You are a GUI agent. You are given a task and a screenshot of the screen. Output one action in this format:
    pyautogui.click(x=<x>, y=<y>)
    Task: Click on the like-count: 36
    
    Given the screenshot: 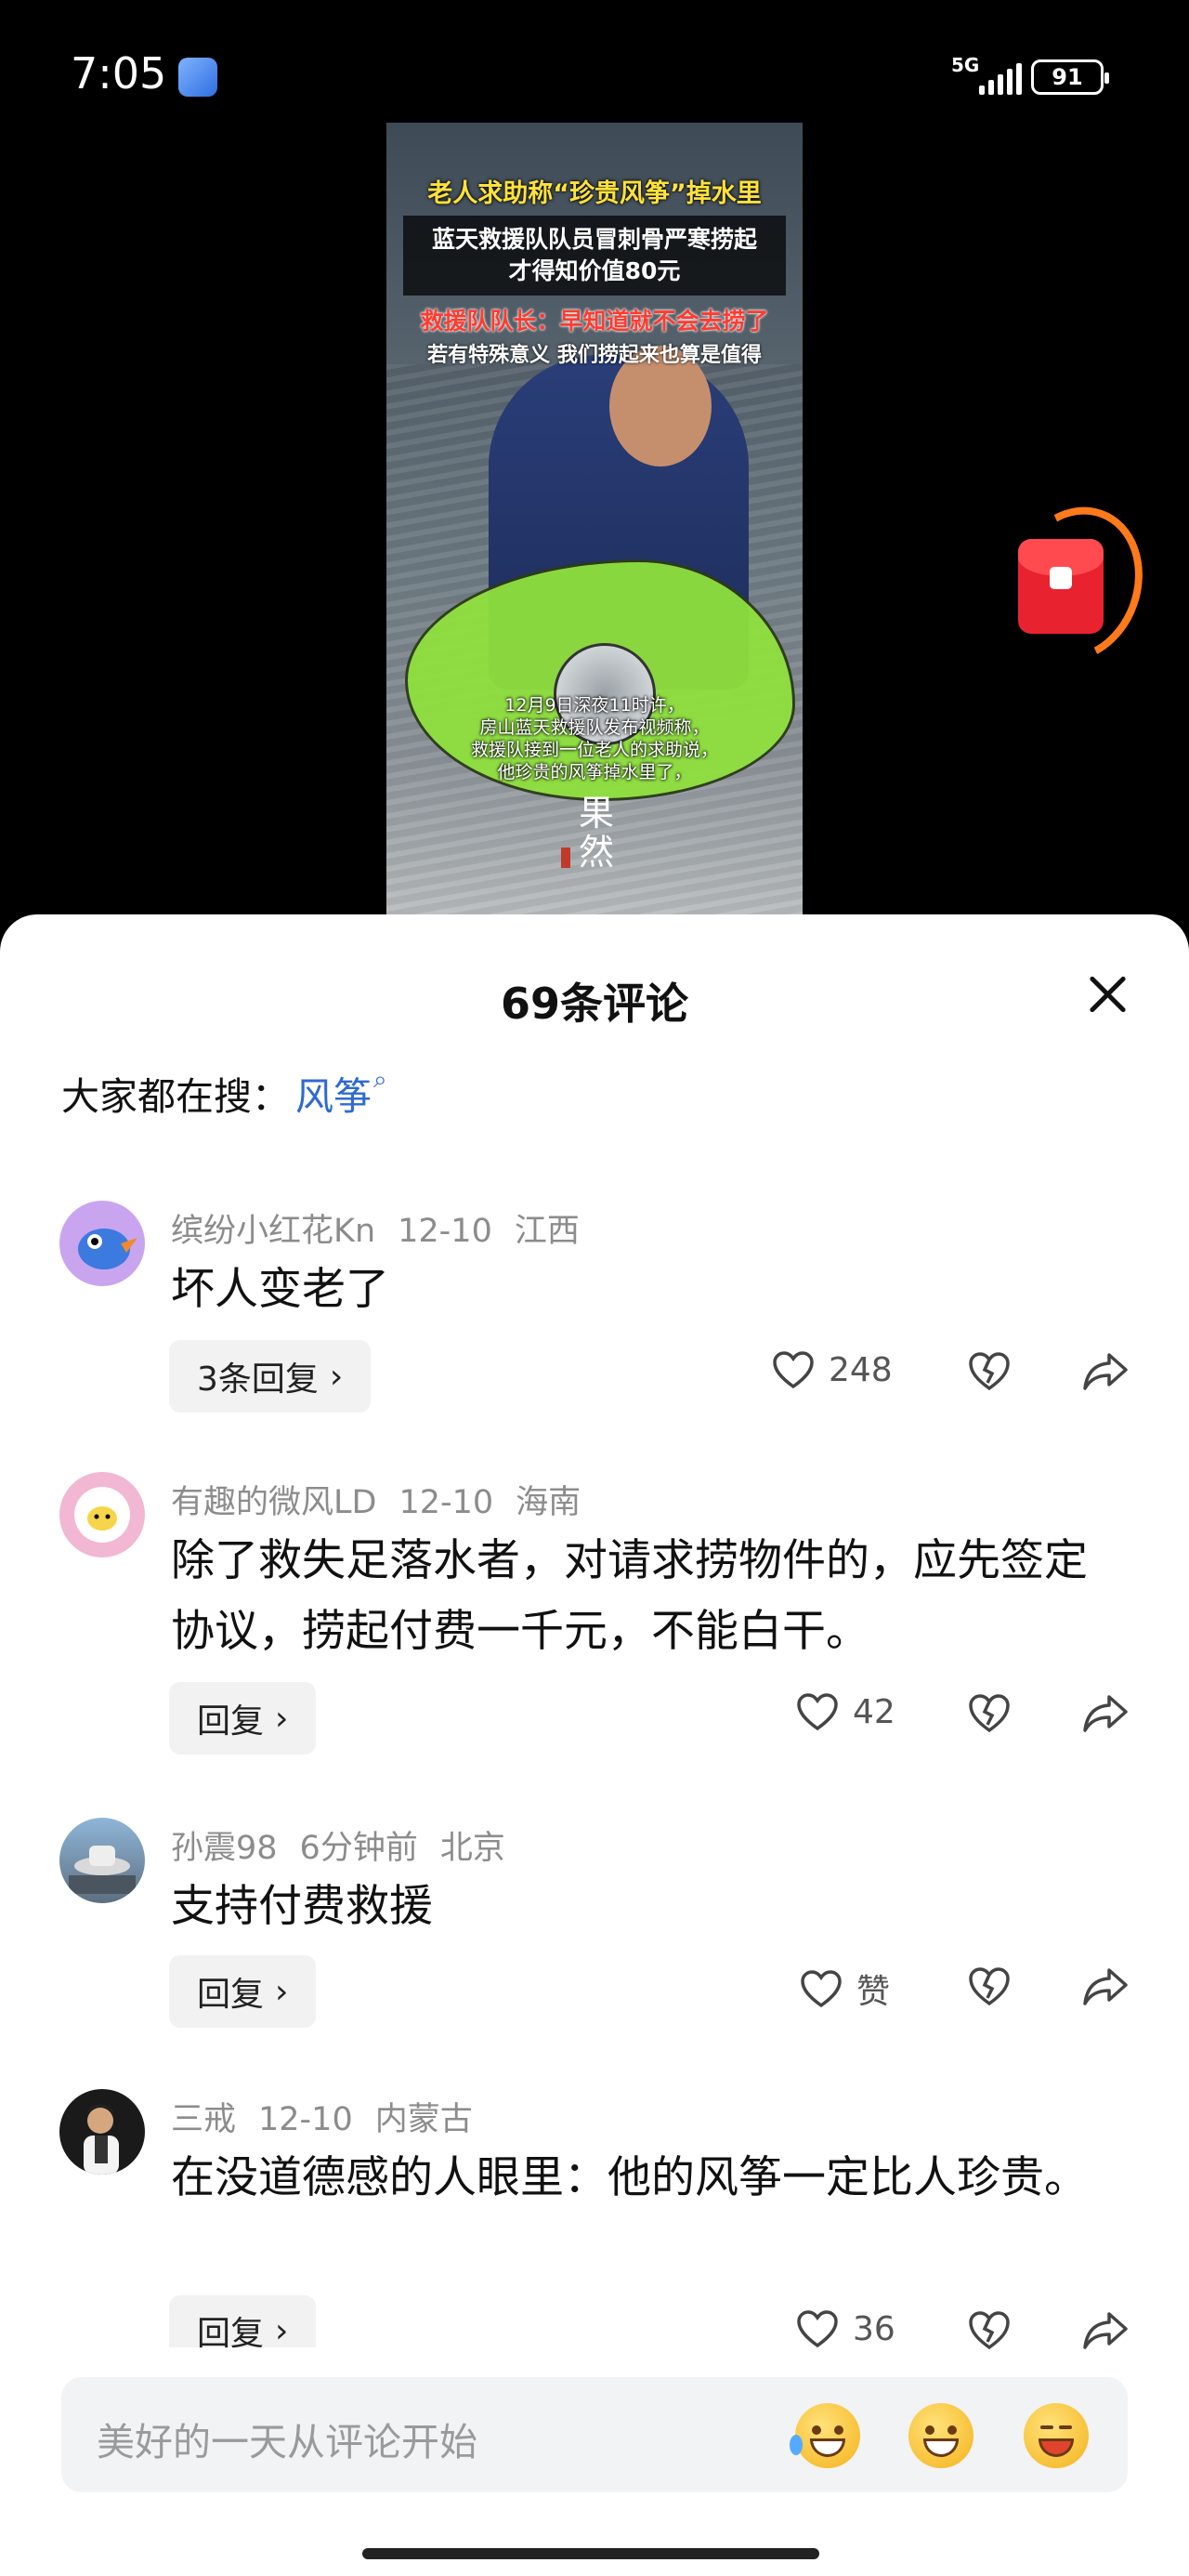 What is the action you would take?
    pyautogui.click(x=874, y=2328)
    